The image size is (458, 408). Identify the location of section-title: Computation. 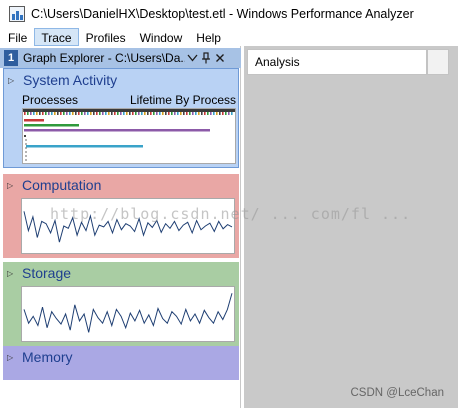
(62, 185).